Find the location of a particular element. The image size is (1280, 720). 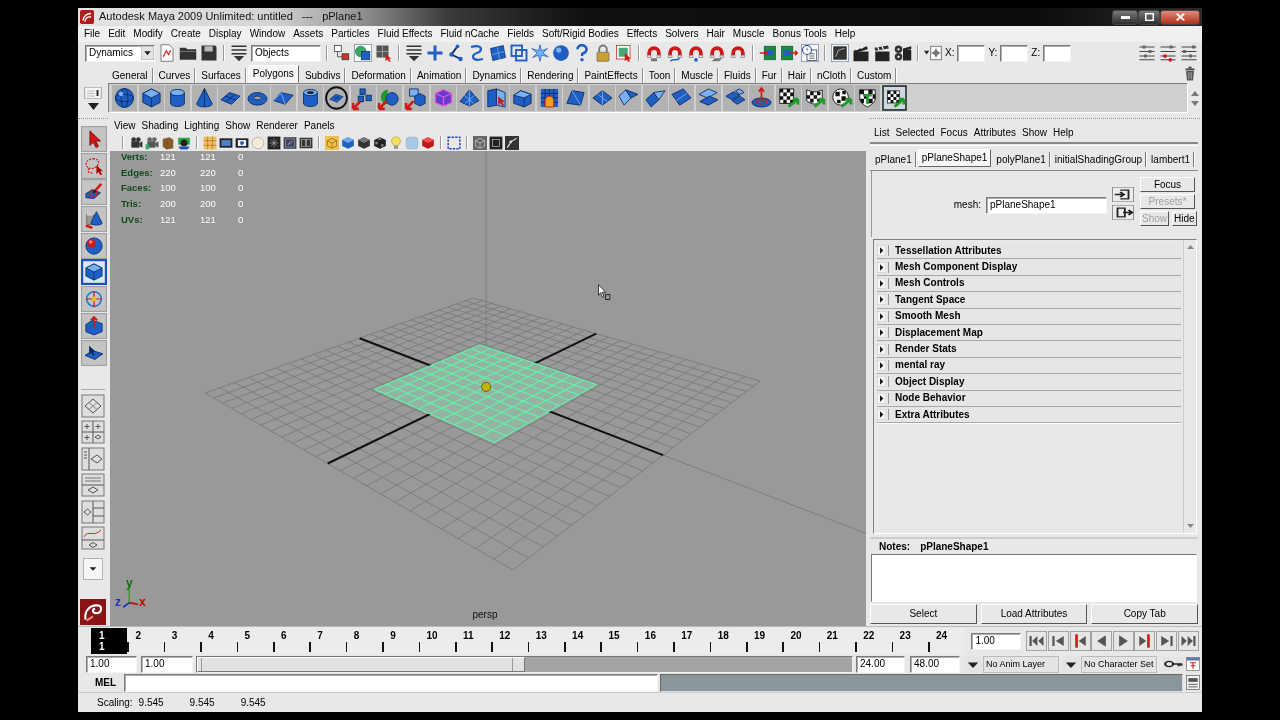

lasso-icon is located at coordinates (93, 165).